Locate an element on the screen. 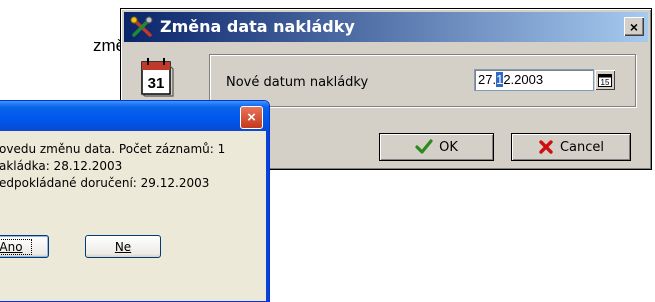 This screenshot has width=655, height=302. message-box-titlebar: × is located at coordinates (134, 116).